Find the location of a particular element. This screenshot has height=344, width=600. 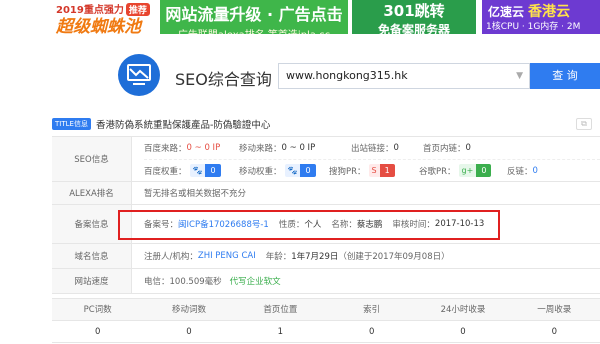

value-home-position: 1 is located at coordinates (280, 331).